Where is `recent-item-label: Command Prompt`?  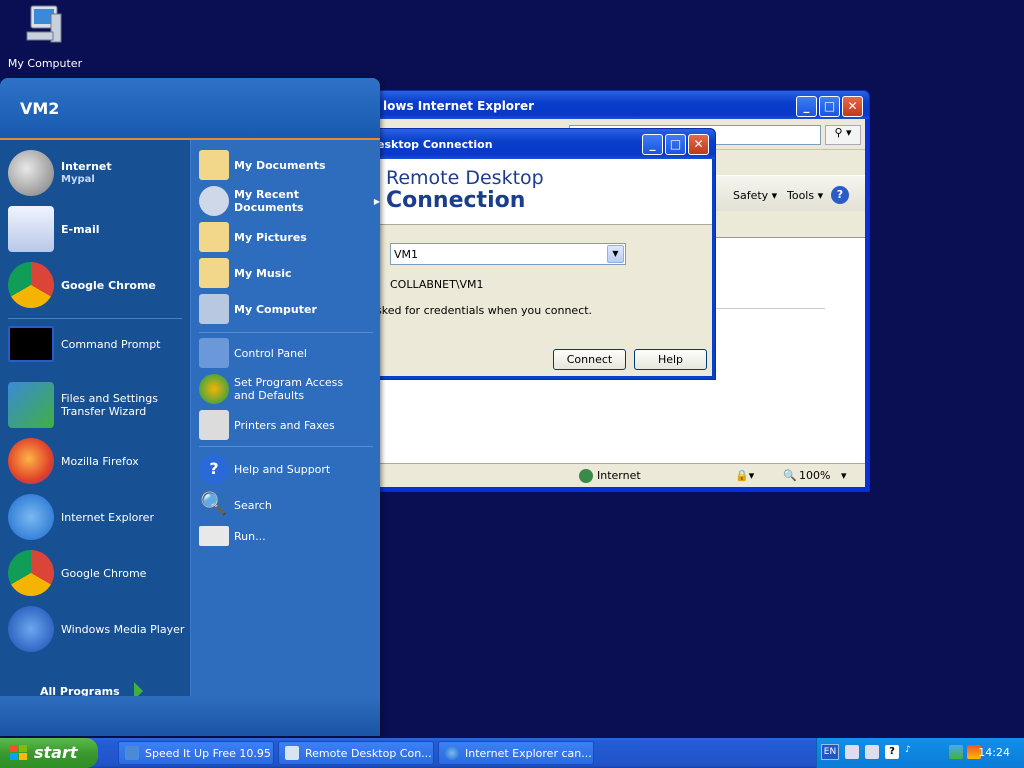
recent-item-label: Command Prompt is located at coordinates (111, 344).